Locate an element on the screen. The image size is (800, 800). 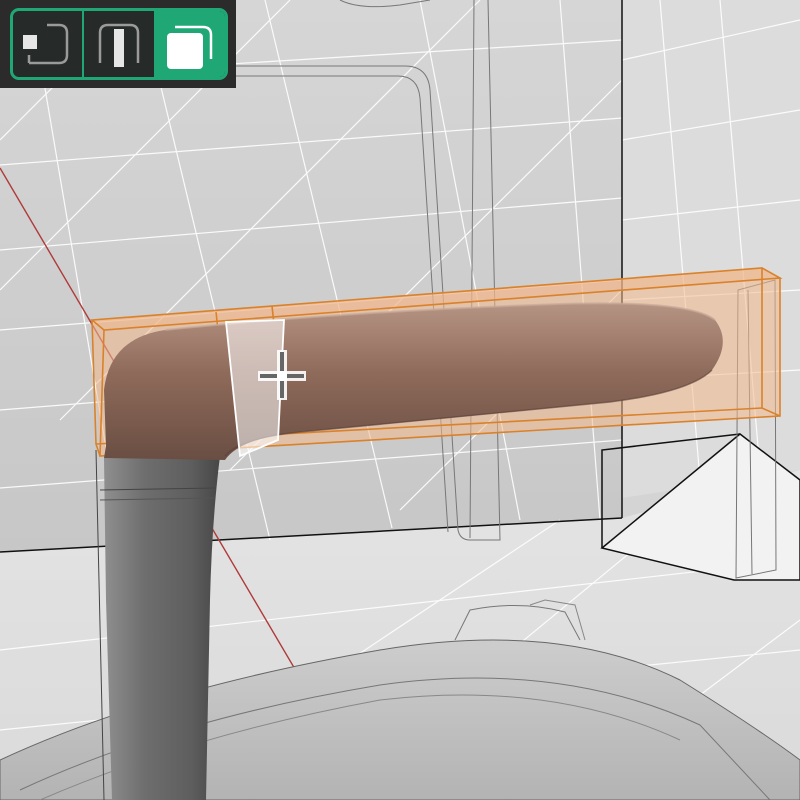
selection-mode-group is located at coordinates (119, 44).